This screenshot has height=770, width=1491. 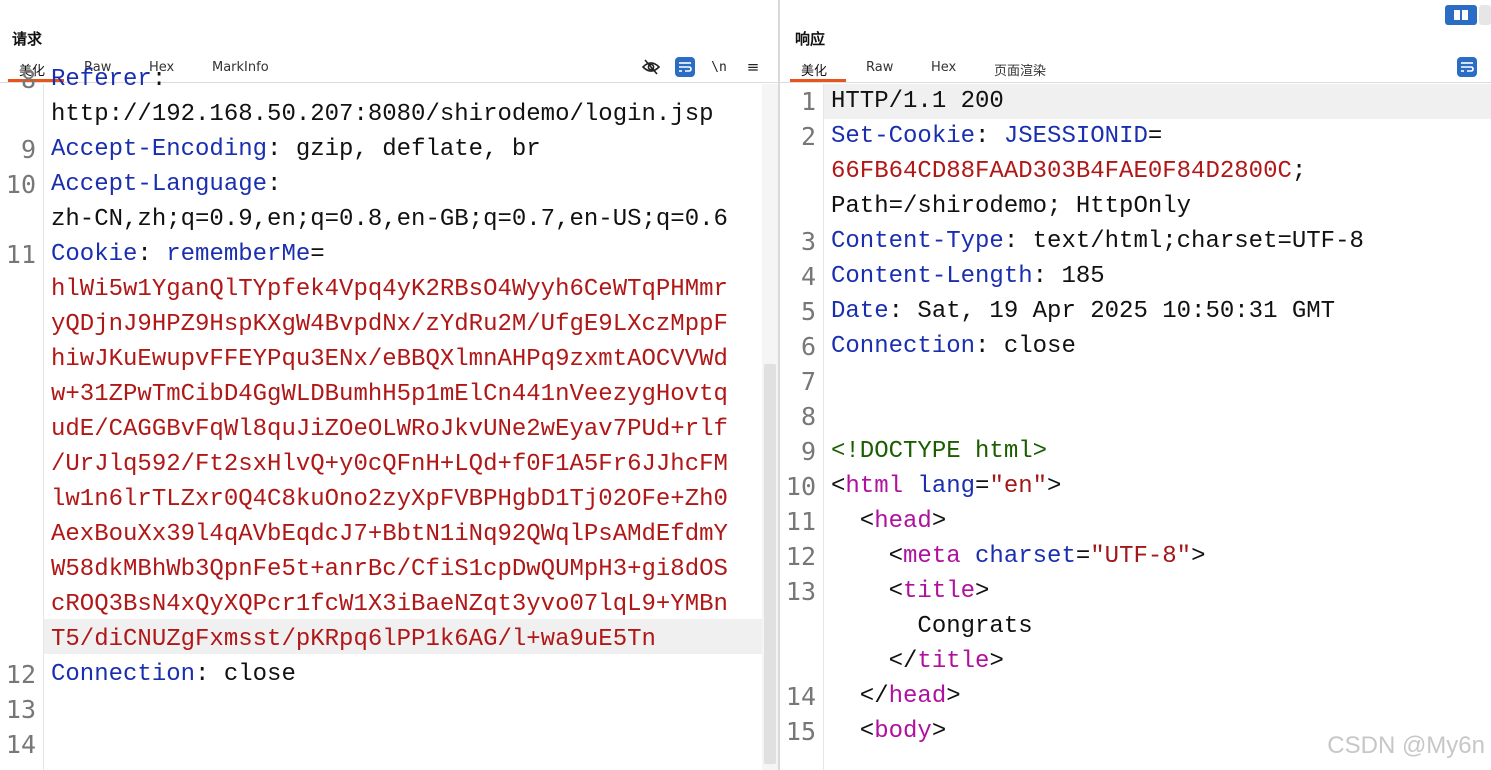 What do you see at coordinates (903, 731) in the screenshot?
I see `code-token: body` at bounding box center [903, 731].